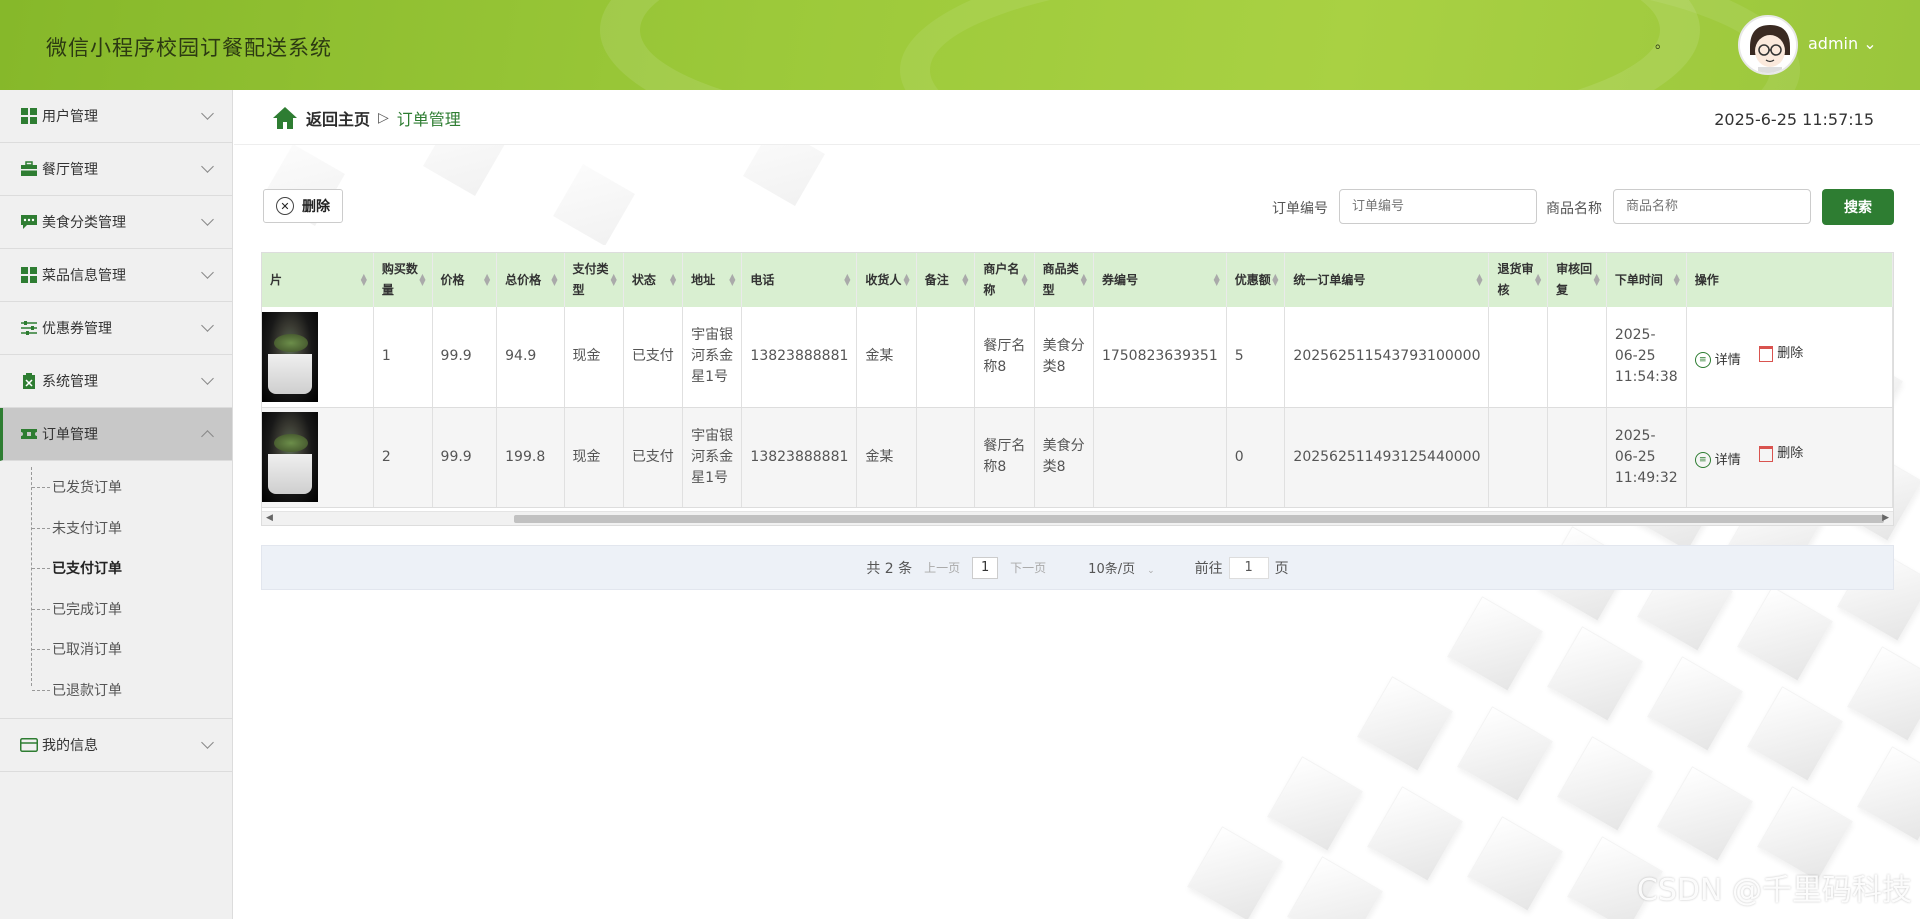  I want to click on cell-phone: 13823888881, so click(799, 457).